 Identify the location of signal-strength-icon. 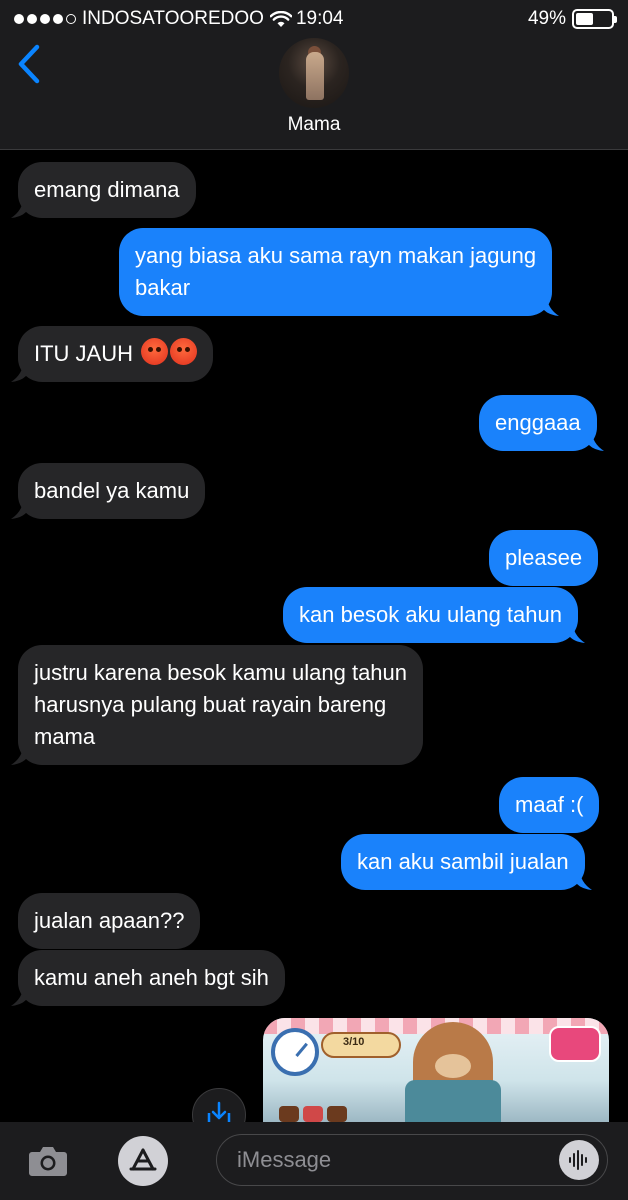
(45, 19).